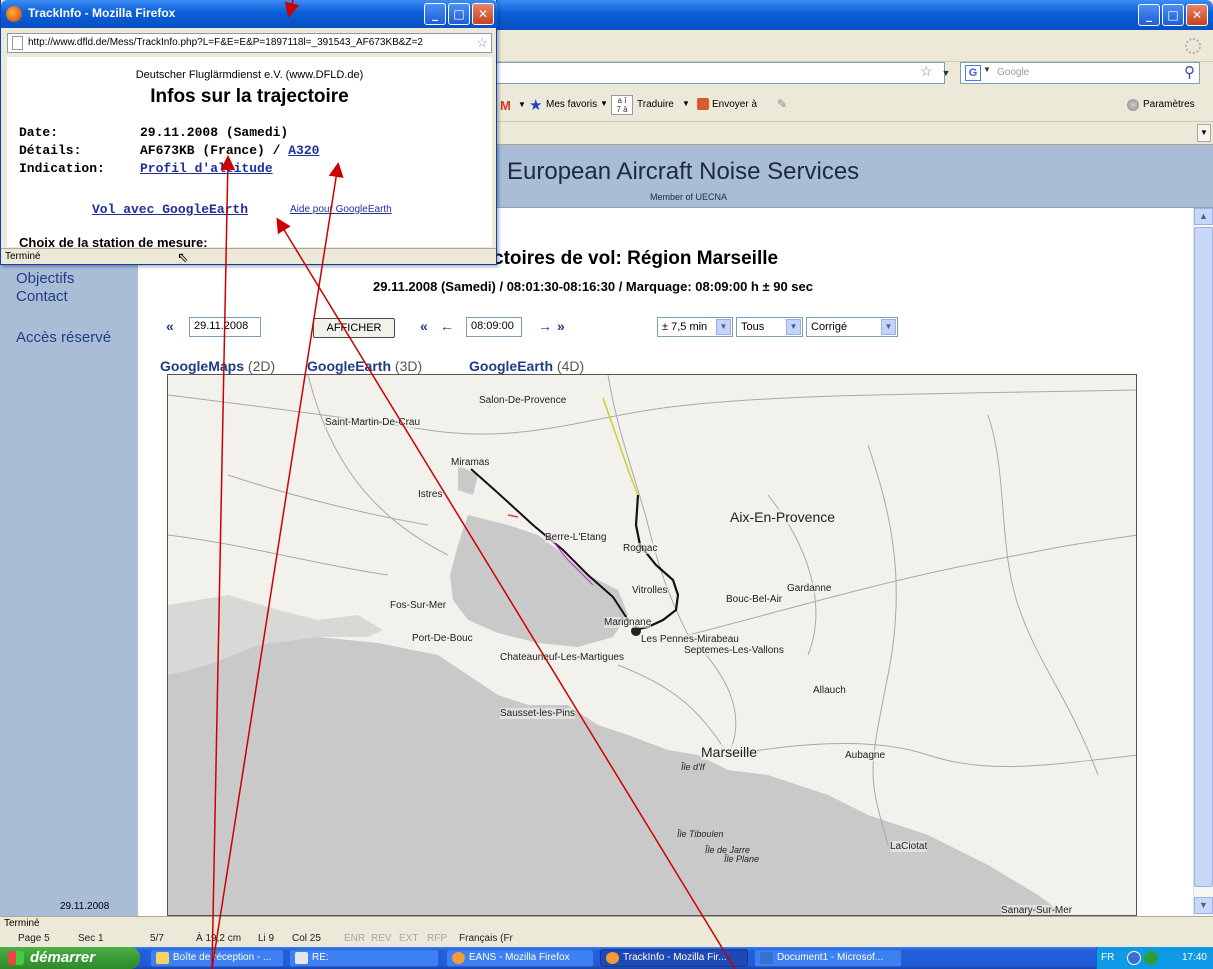  I want to click on tray-arrow-icon, so click(1134, 958).